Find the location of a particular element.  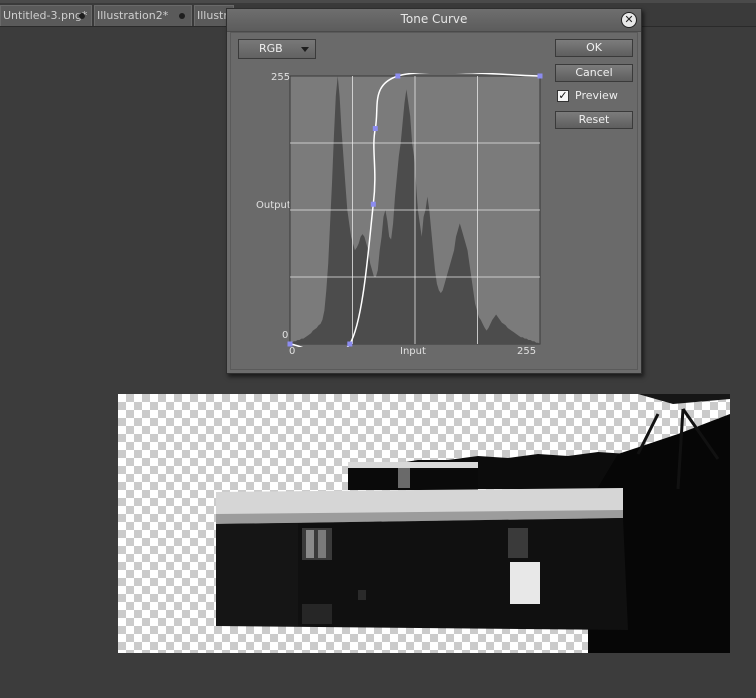

x-max-label: 255 is located at coordinates (527, 351).